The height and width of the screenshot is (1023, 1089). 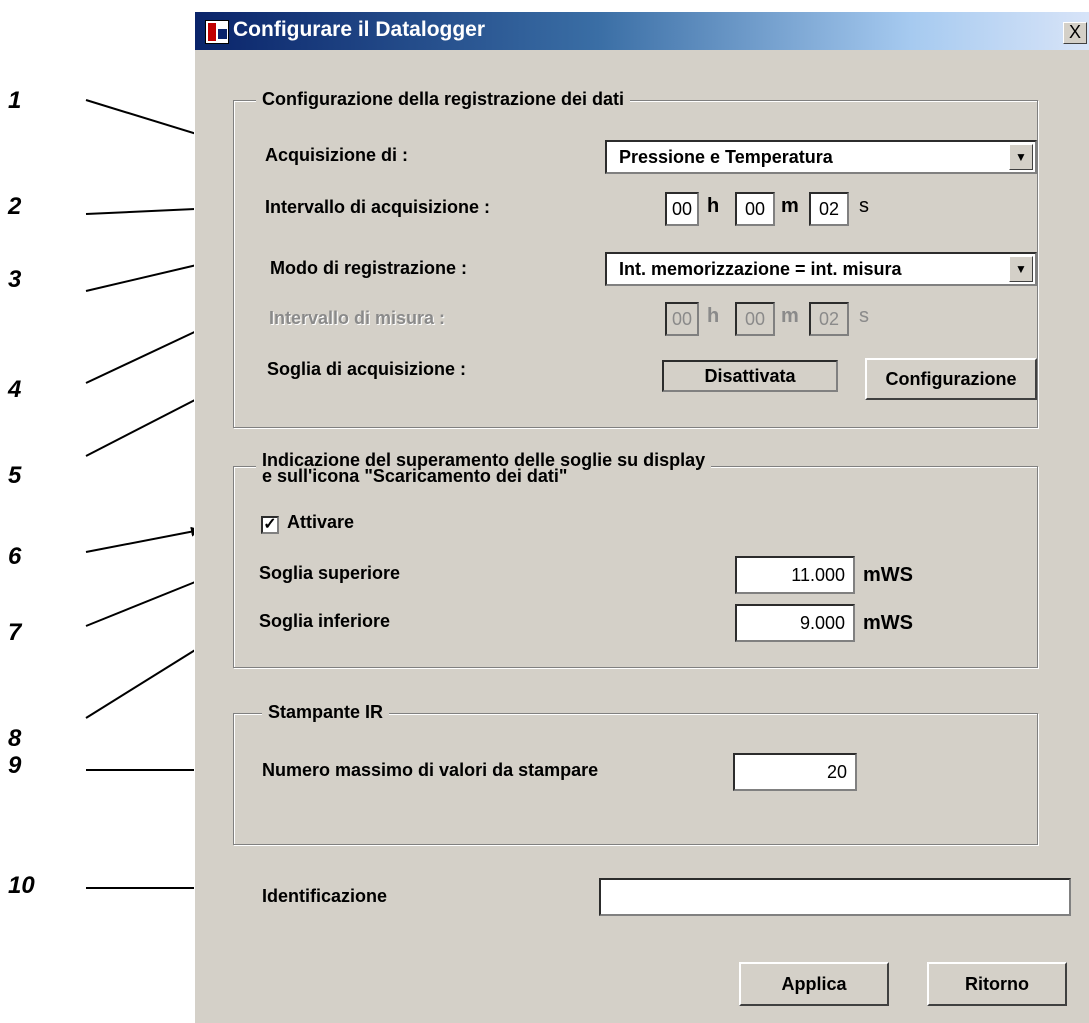 What do you see at coordinates (337, 155) in the screenshot?
I see `acquisition-label: Acquisizione di :` at bounding box center [337, 155].